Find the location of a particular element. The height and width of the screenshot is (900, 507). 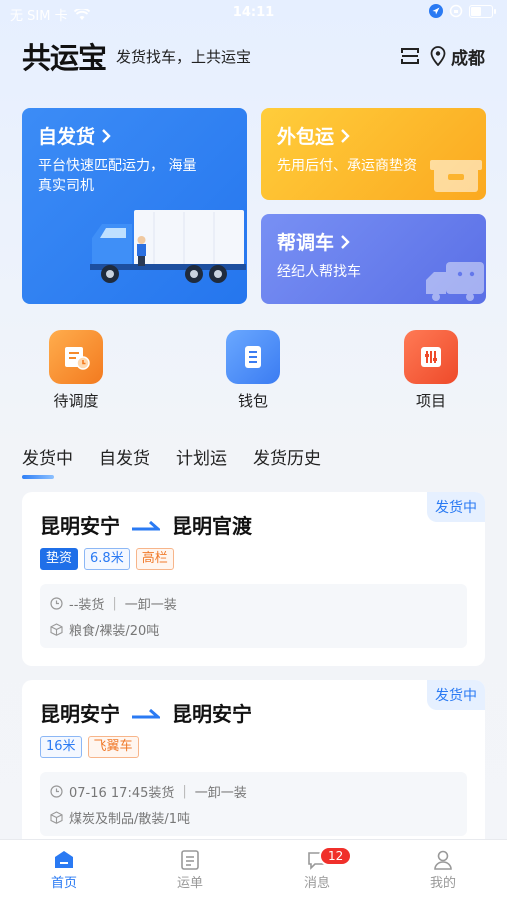

tag-advance-pay: 垫资 is located at coordinates (59, 559).